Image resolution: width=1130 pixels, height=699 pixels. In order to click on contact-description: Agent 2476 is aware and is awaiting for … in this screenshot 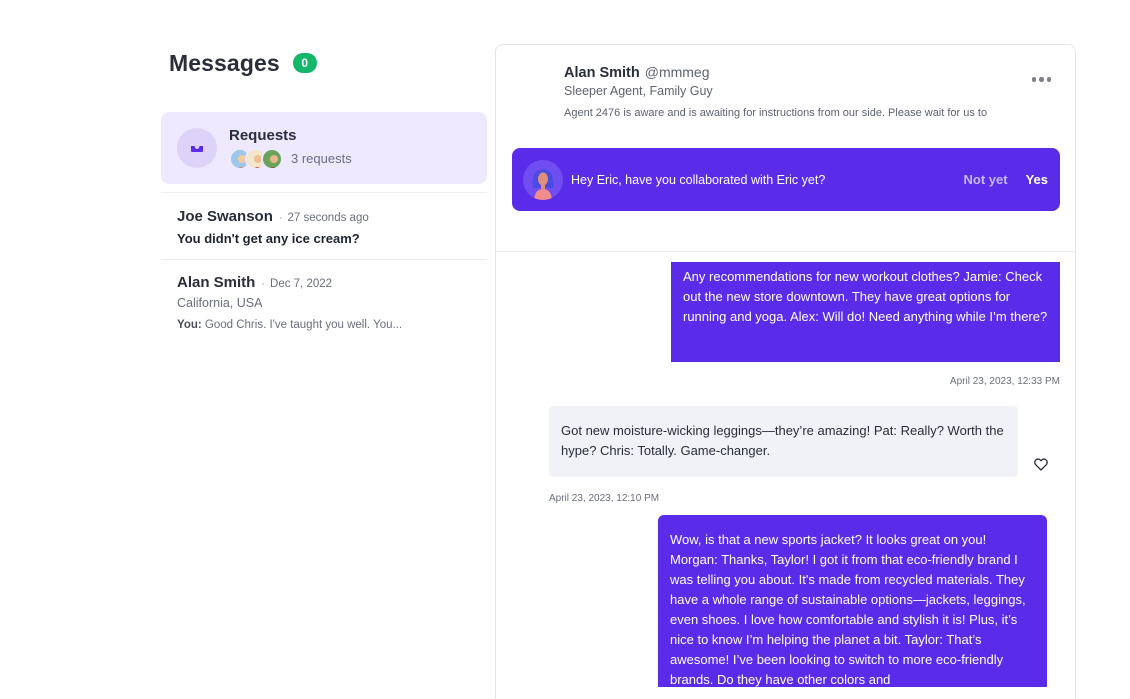, I will do `click(776, 113)`.